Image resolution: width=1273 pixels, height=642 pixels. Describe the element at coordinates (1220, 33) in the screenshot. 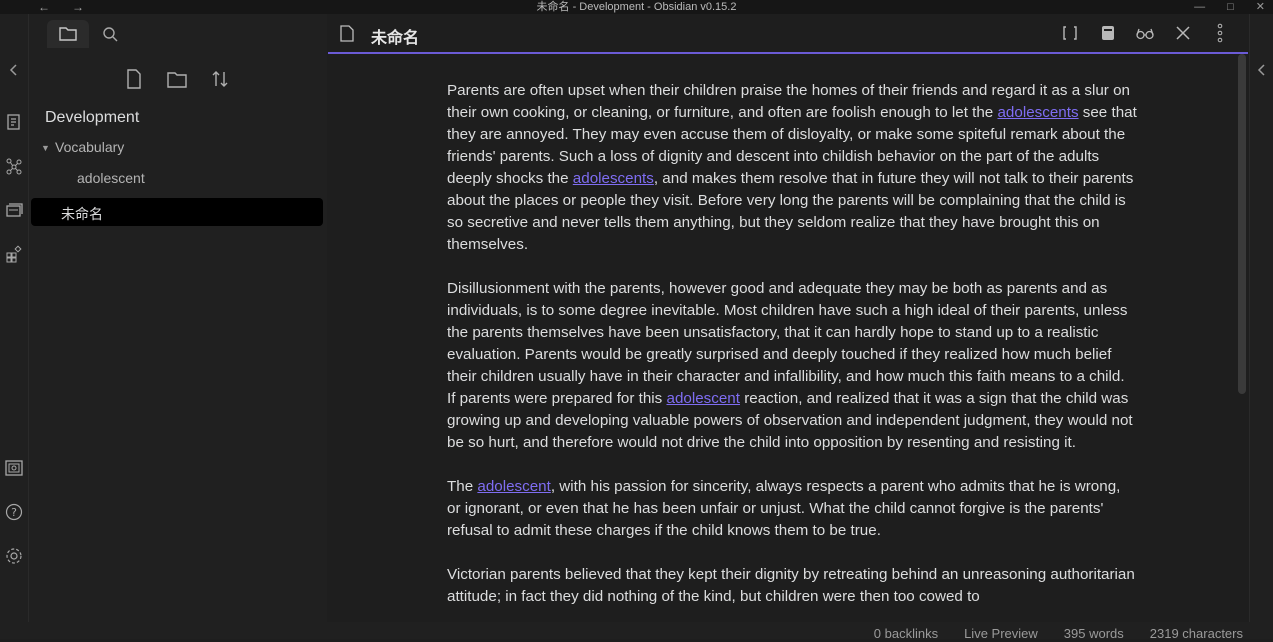

I see `more-options-icon` at that location.